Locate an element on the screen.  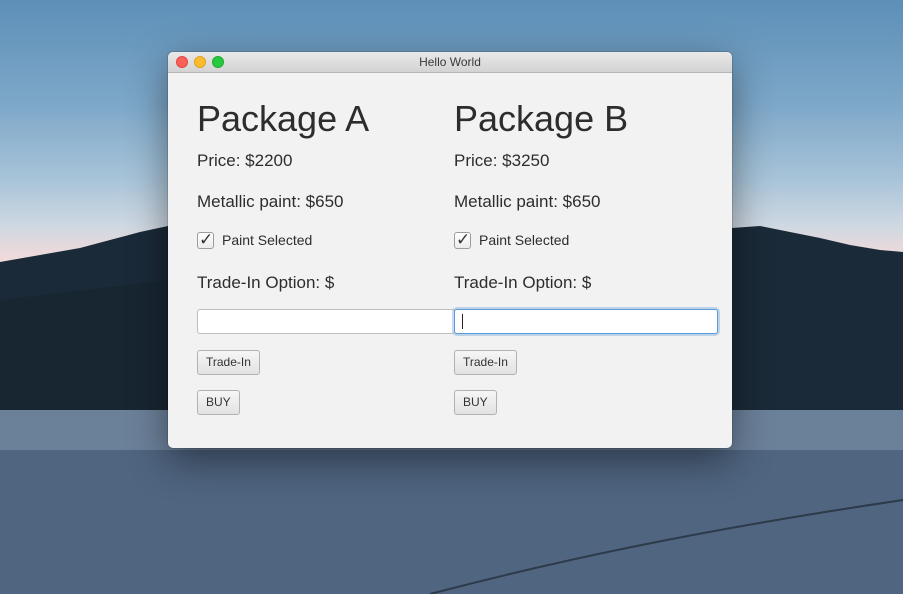
package-a-paint-checkbox-label: Paint Selected is located at coordinates (267, 240).